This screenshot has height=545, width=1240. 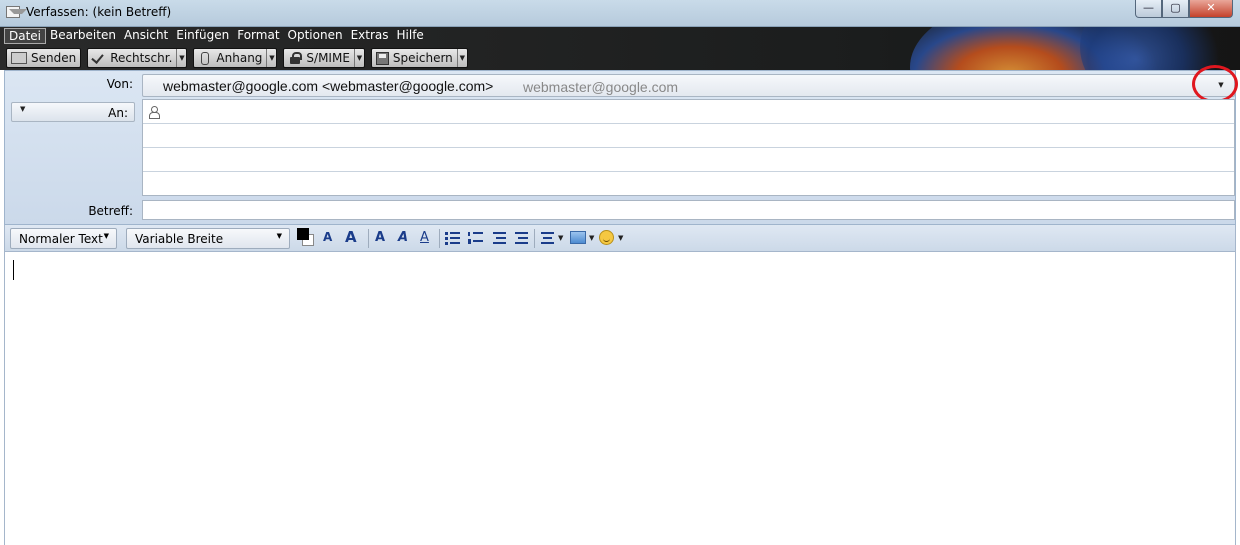 I want to click on paperclip-icon, so click(x=205, y=58).